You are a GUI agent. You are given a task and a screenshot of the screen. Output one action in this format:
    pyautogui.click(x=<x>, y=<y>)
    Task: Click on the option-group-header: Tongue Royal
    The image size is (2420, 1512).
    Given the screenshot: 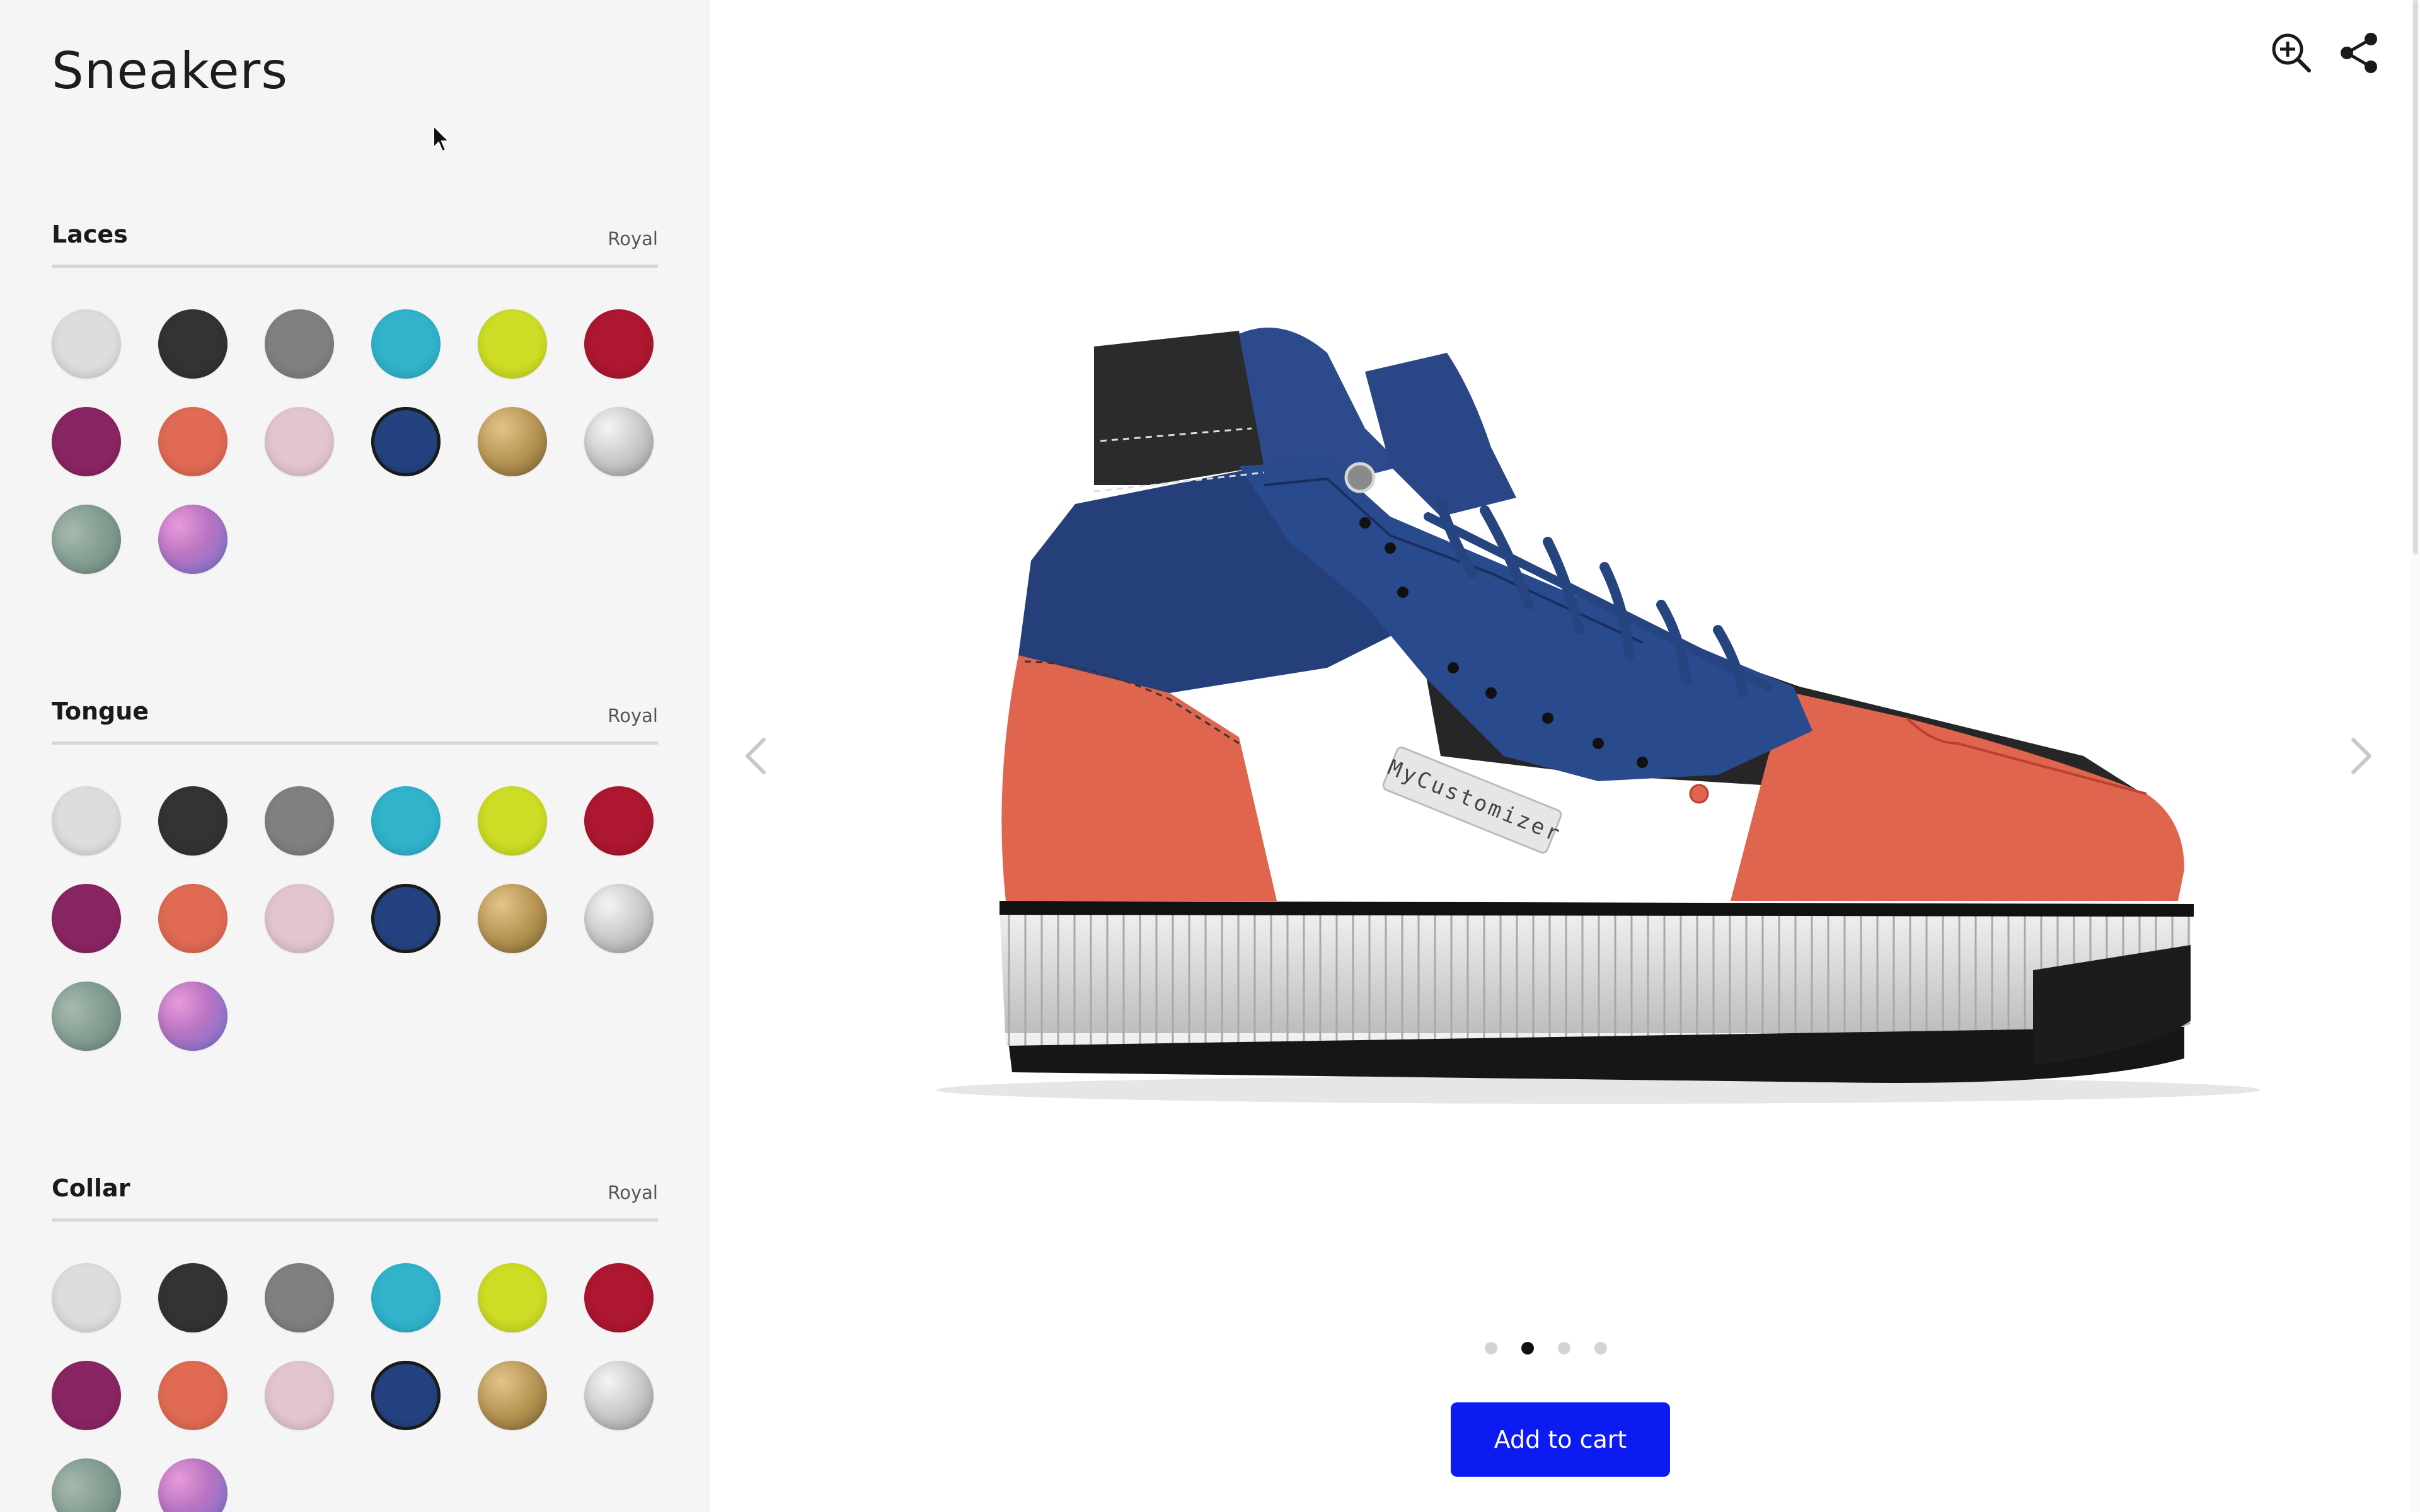 What is the action you would take?
    pyautogui.click(x=355, y=721)
    